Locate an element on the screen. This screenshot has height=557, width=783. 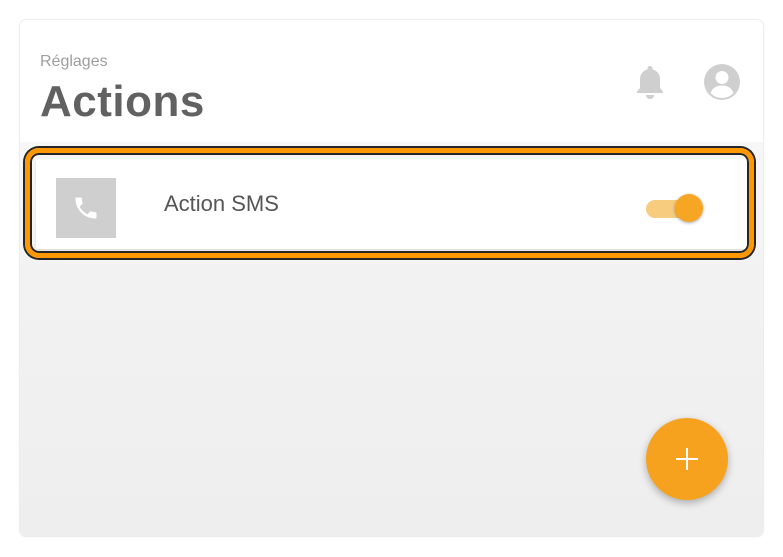
account-circle-icon is located at coordinates (722, 82).